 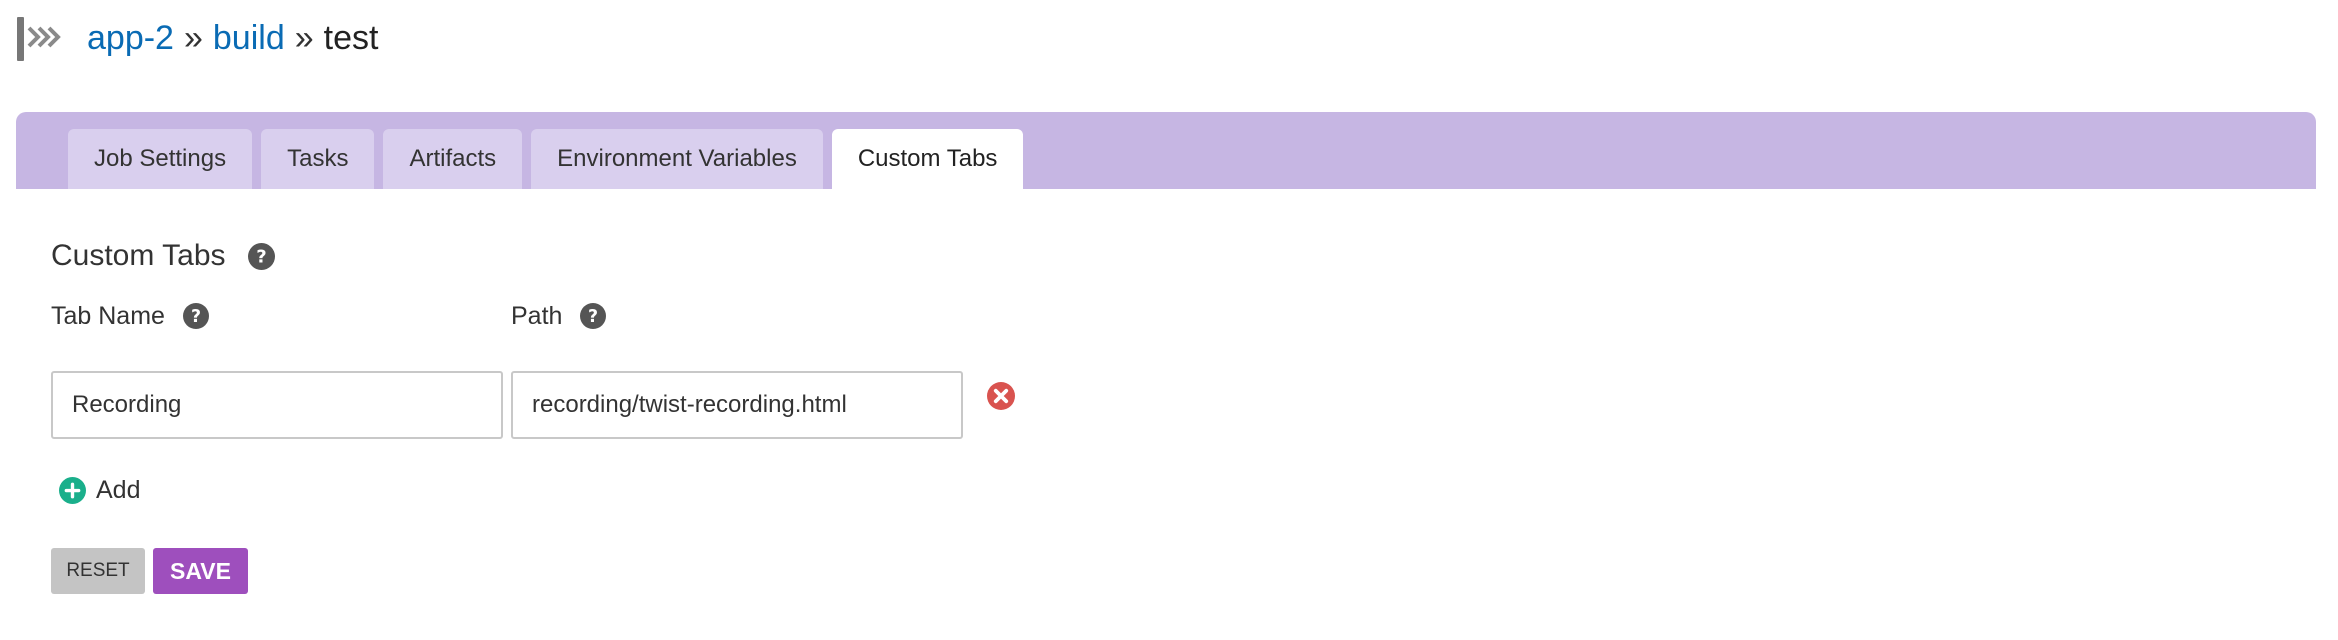 What do you see at coordinates (160, 159) in the screenshot?
I see `tab-job-settings: Job Settings` at bounding box center [160, 159].